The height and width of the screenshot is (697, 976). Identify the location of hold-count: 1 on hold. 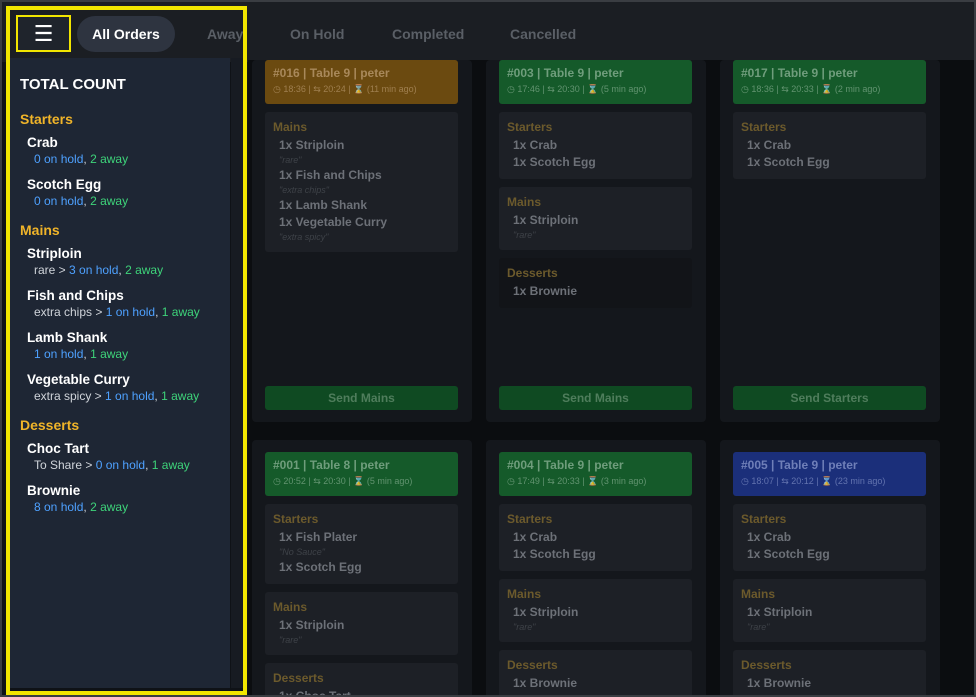
(130, 396).